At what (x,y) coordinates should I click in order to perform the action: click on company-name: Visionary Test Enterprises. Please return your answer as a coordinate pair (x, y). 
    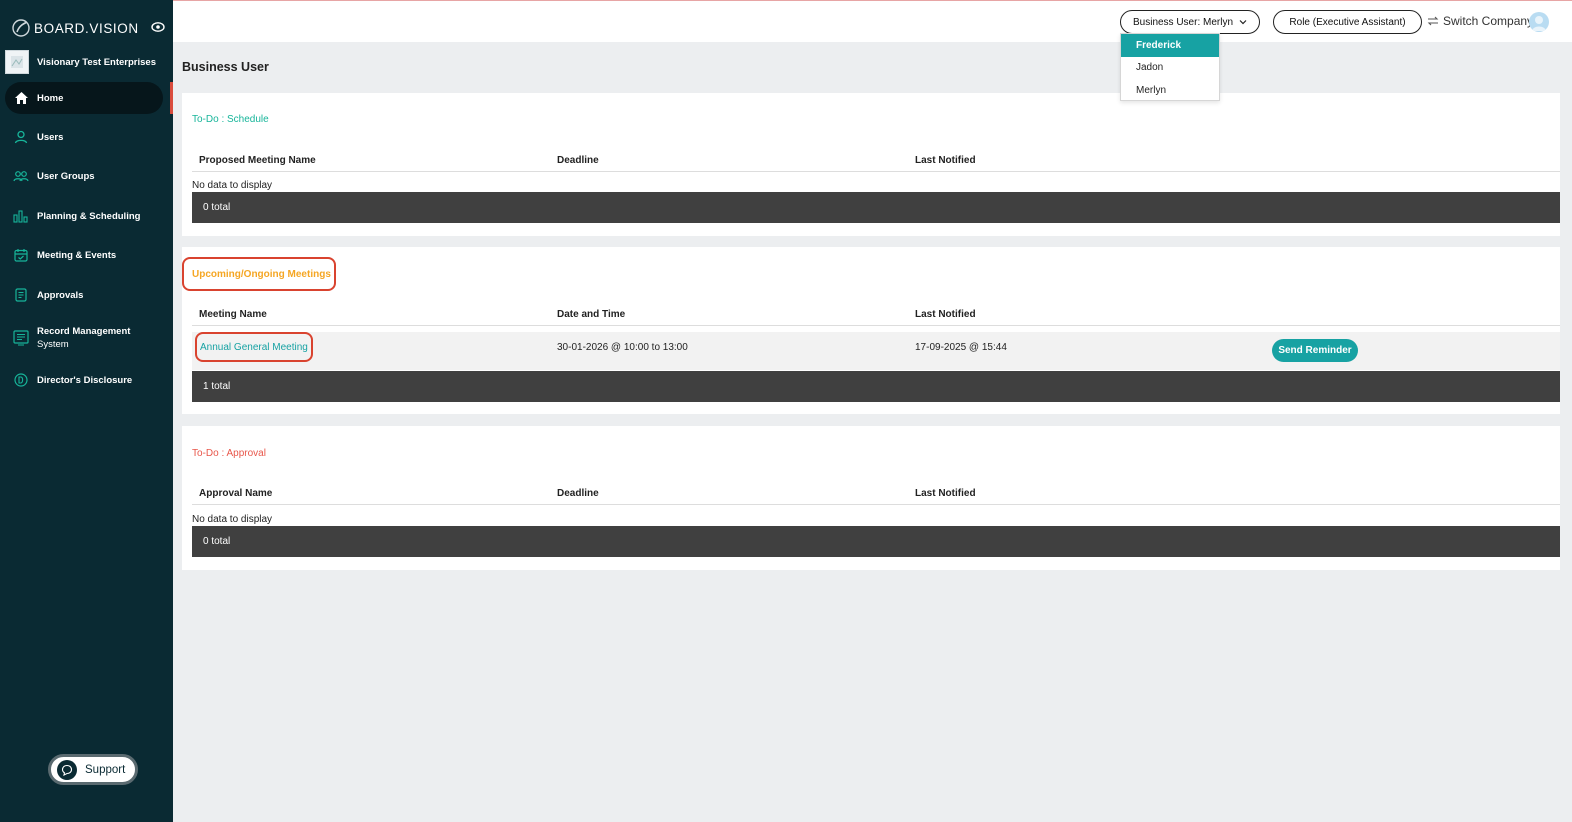
    Looking at the image, I should click on (96, 62).